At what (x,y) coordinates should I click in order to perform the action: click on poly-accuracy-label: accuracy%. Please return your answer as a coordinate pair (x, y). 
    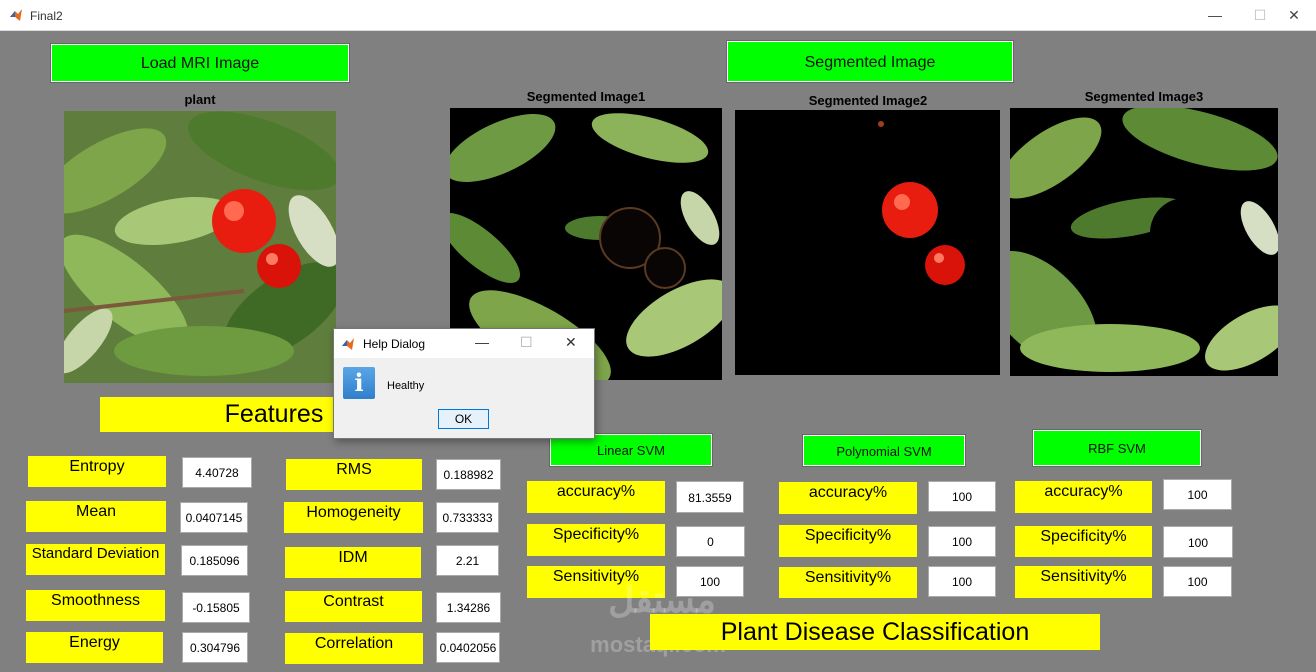
    Looking at the image, I should click on (848, 498).